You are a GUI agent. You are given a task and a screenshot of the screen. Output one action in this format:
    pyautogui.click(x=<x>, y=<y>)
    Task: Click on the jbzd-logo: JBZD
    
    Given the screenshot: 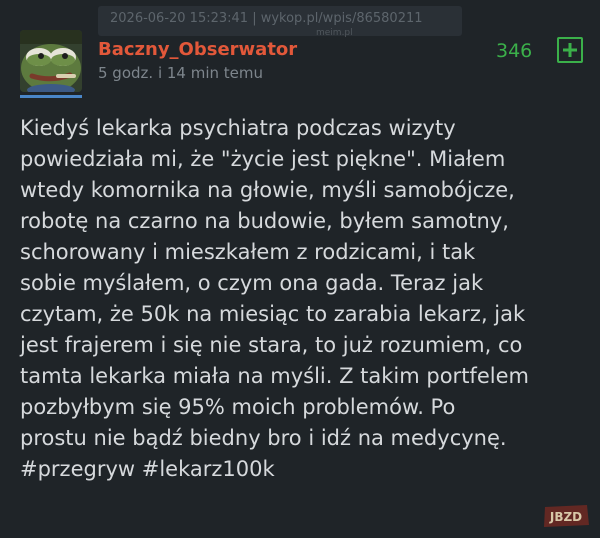 What is the action you would take?
    pyautogui.click(x=566, y=516)
    